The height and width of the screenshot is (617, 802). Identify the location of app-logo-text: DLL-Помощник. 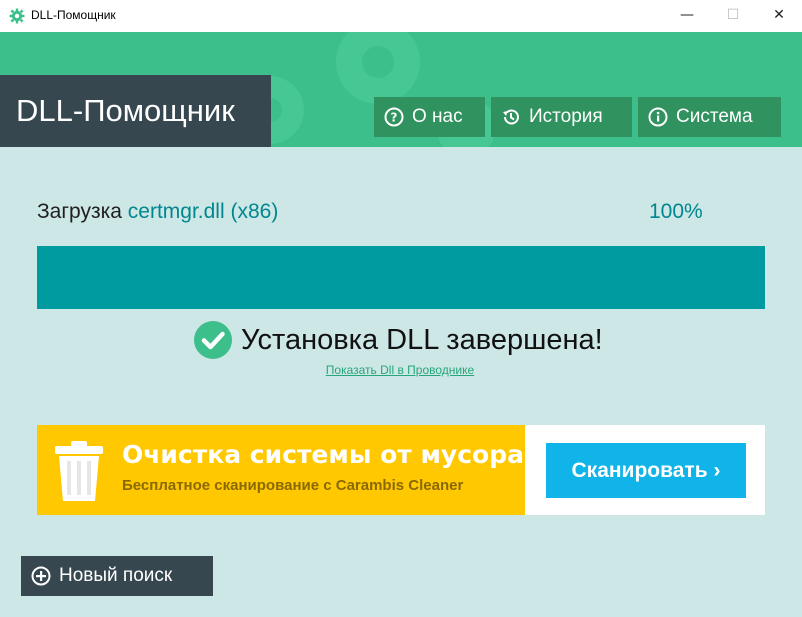
(125, 110).